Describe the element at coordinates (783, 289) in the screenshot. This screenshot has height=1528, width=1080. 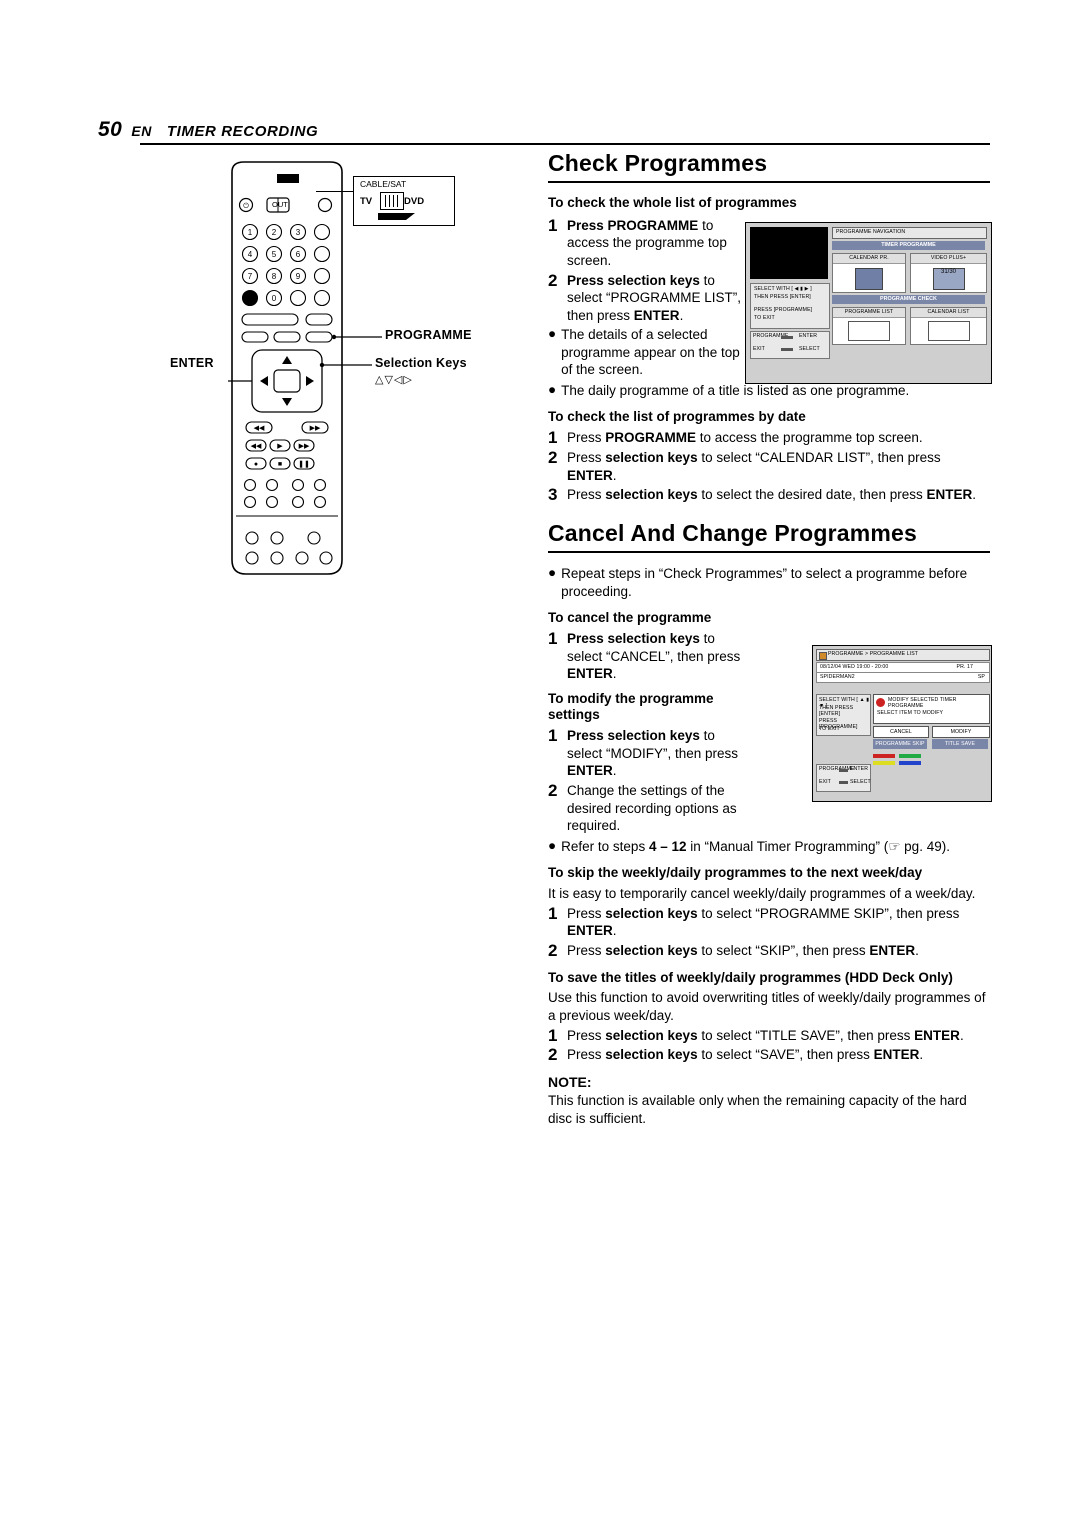
I see `help-line-1: SELECT WITH [ ◀ ▮ ▶ ]` at that location.